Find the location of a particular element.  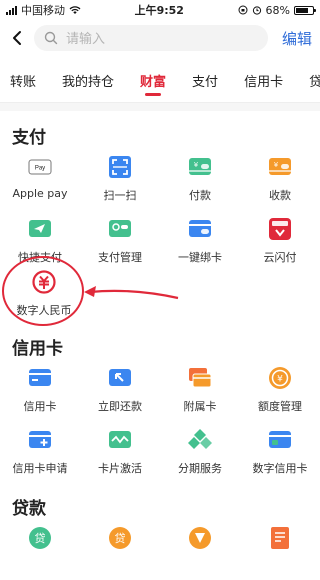

service-label: 信用卡 is located at coordinates (40, 406).